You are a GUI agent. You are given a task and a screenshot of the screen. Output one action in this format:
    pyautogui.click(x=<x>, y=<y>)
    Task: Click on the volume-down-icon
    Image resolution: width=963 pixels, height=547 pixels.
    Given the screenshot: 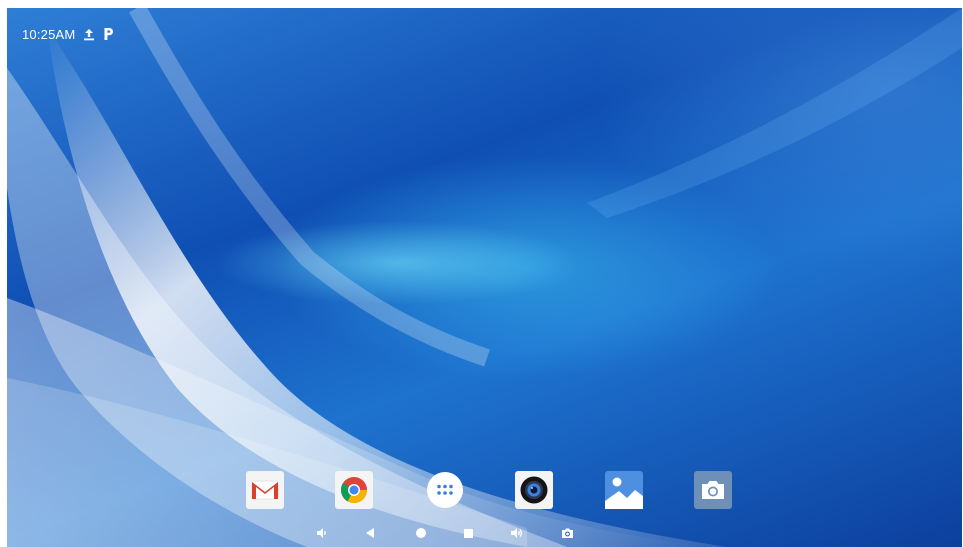 What is the action you would take?
    pyautogui.click(x=321, y=533)
    